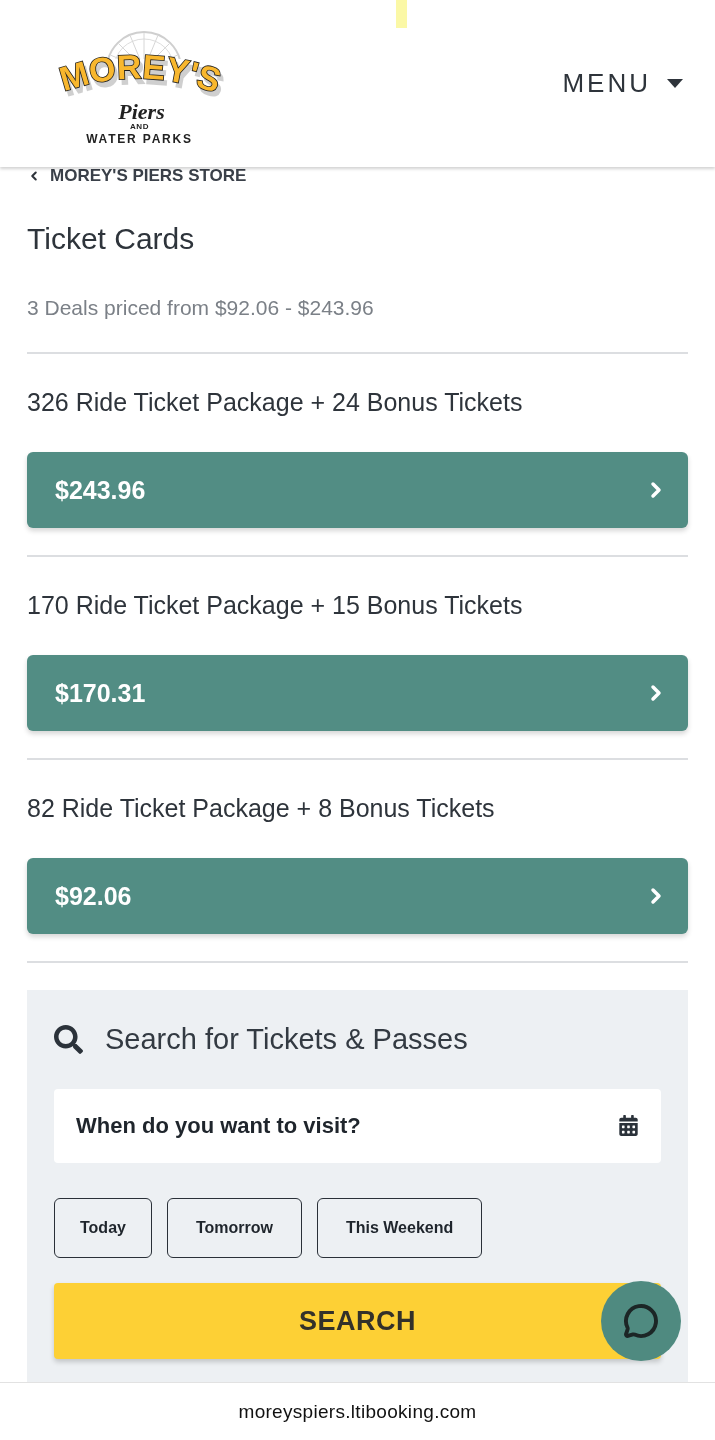 This screenshot has width=715, height=1440. What do you see at coordinates (641, 1321) in the screenshot?
I see `chat-bubble-icon` at bounding box center [641, 1321].